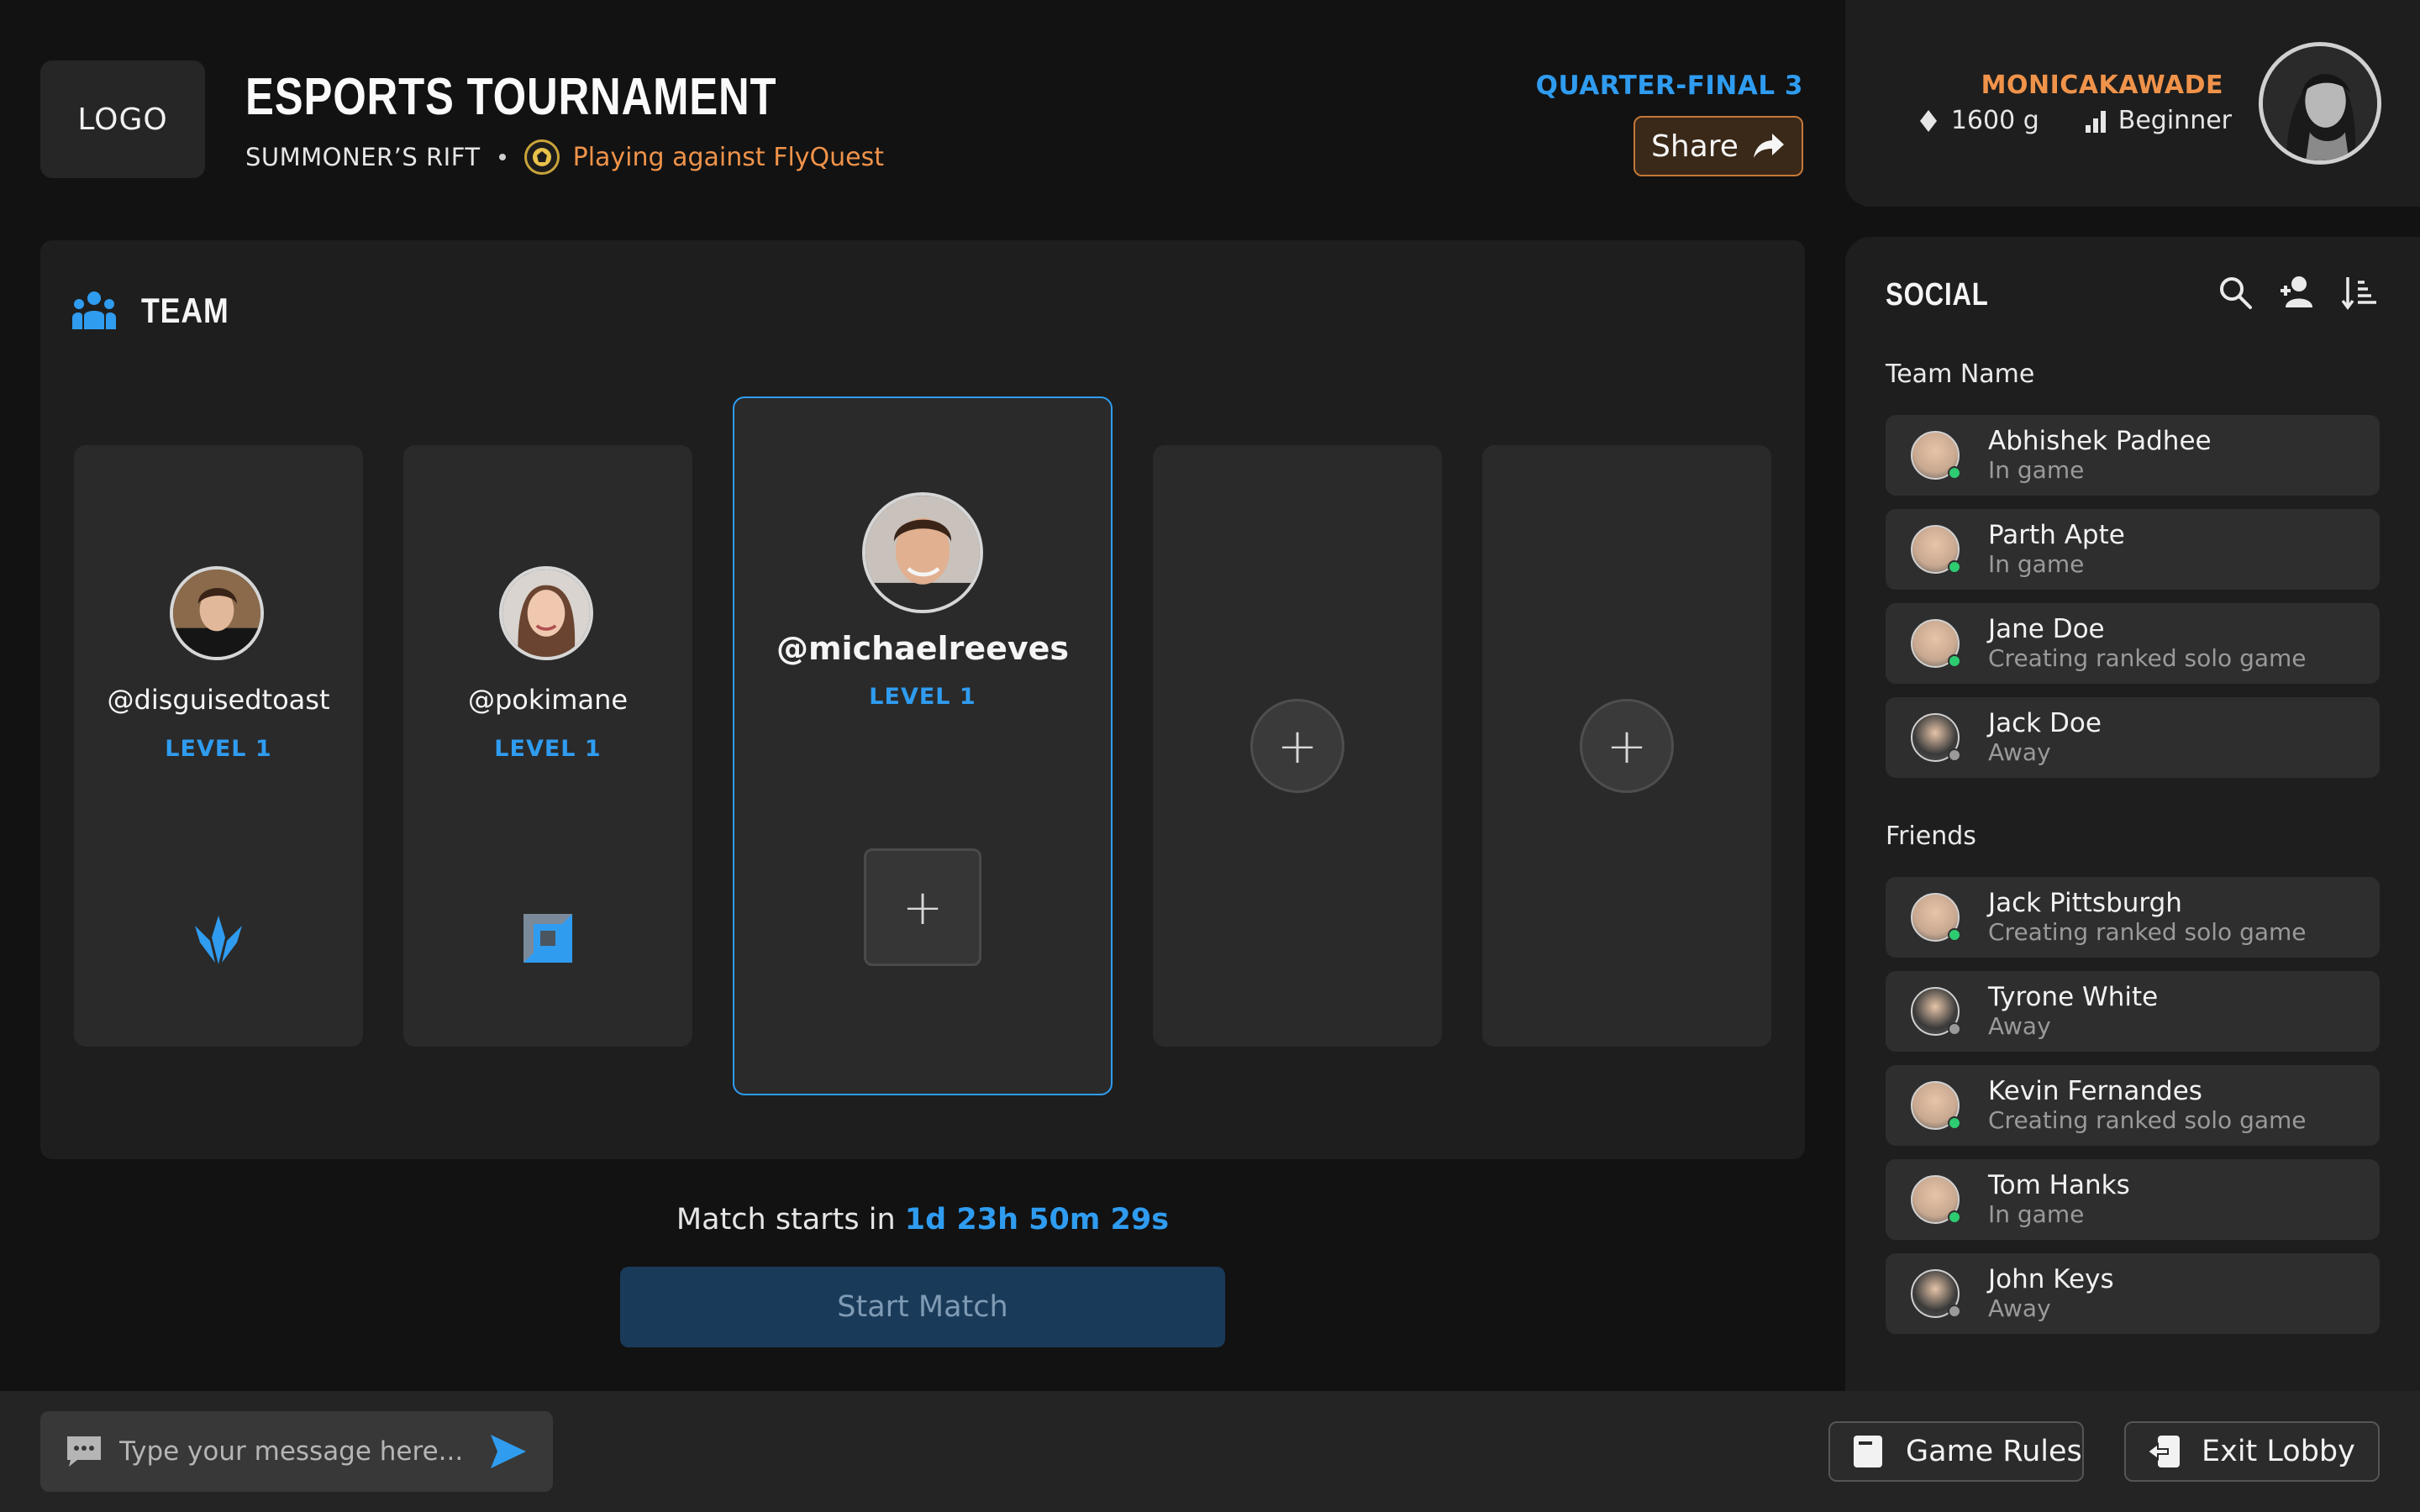 Image resolution: width=2420 pixels, height=1512 pixels. I want to click on sort-icon, so click(2359, 292).